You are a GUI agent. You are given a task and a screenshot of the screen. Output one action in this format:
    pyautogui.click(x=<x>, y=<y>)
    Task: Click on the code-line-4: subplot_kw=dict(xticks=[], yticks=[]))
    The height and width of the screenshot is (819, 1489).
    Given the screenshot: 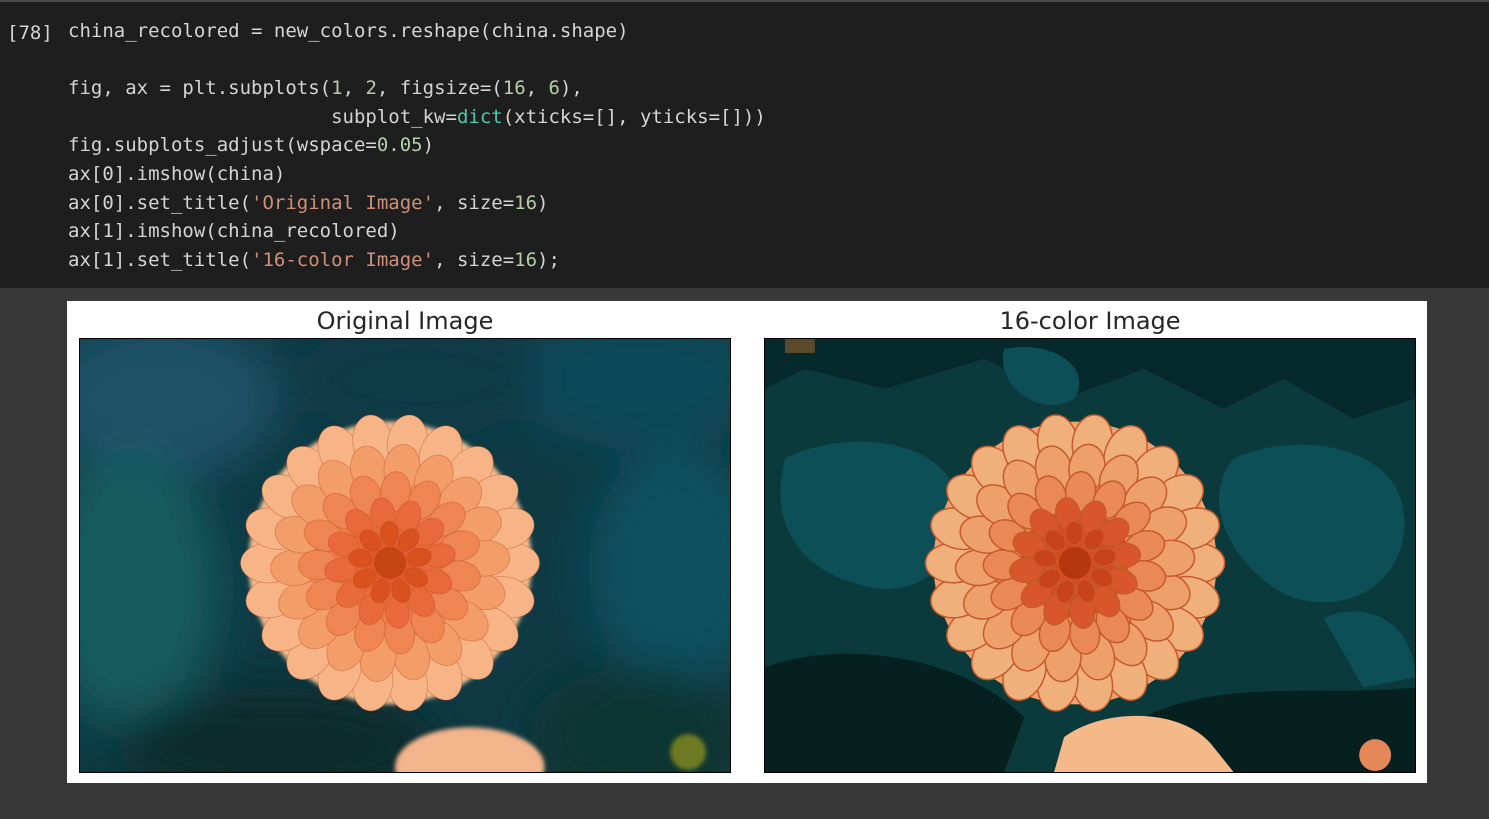 What is the action you would take?
    pyautogui.click(x=417, y=116)
    